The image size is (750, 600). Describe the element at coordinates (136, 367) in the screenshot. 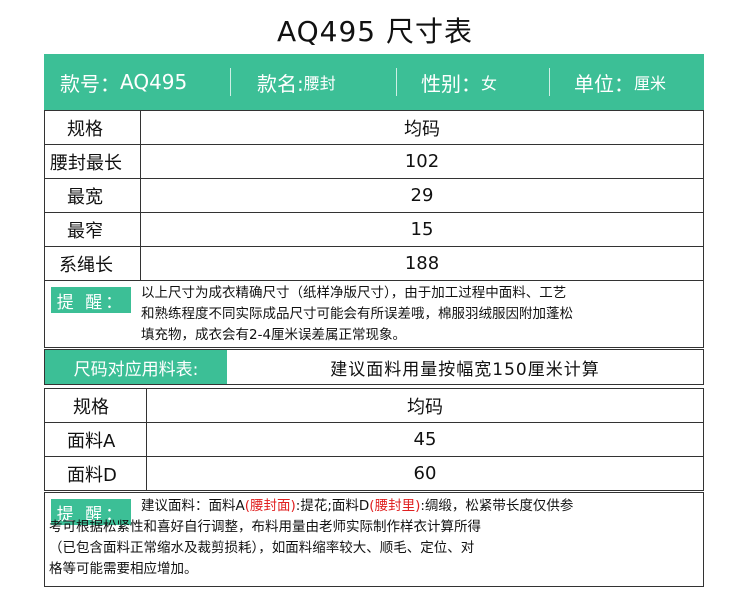

I see `fabric-section-label: 尺码对应用料表:` at that location.